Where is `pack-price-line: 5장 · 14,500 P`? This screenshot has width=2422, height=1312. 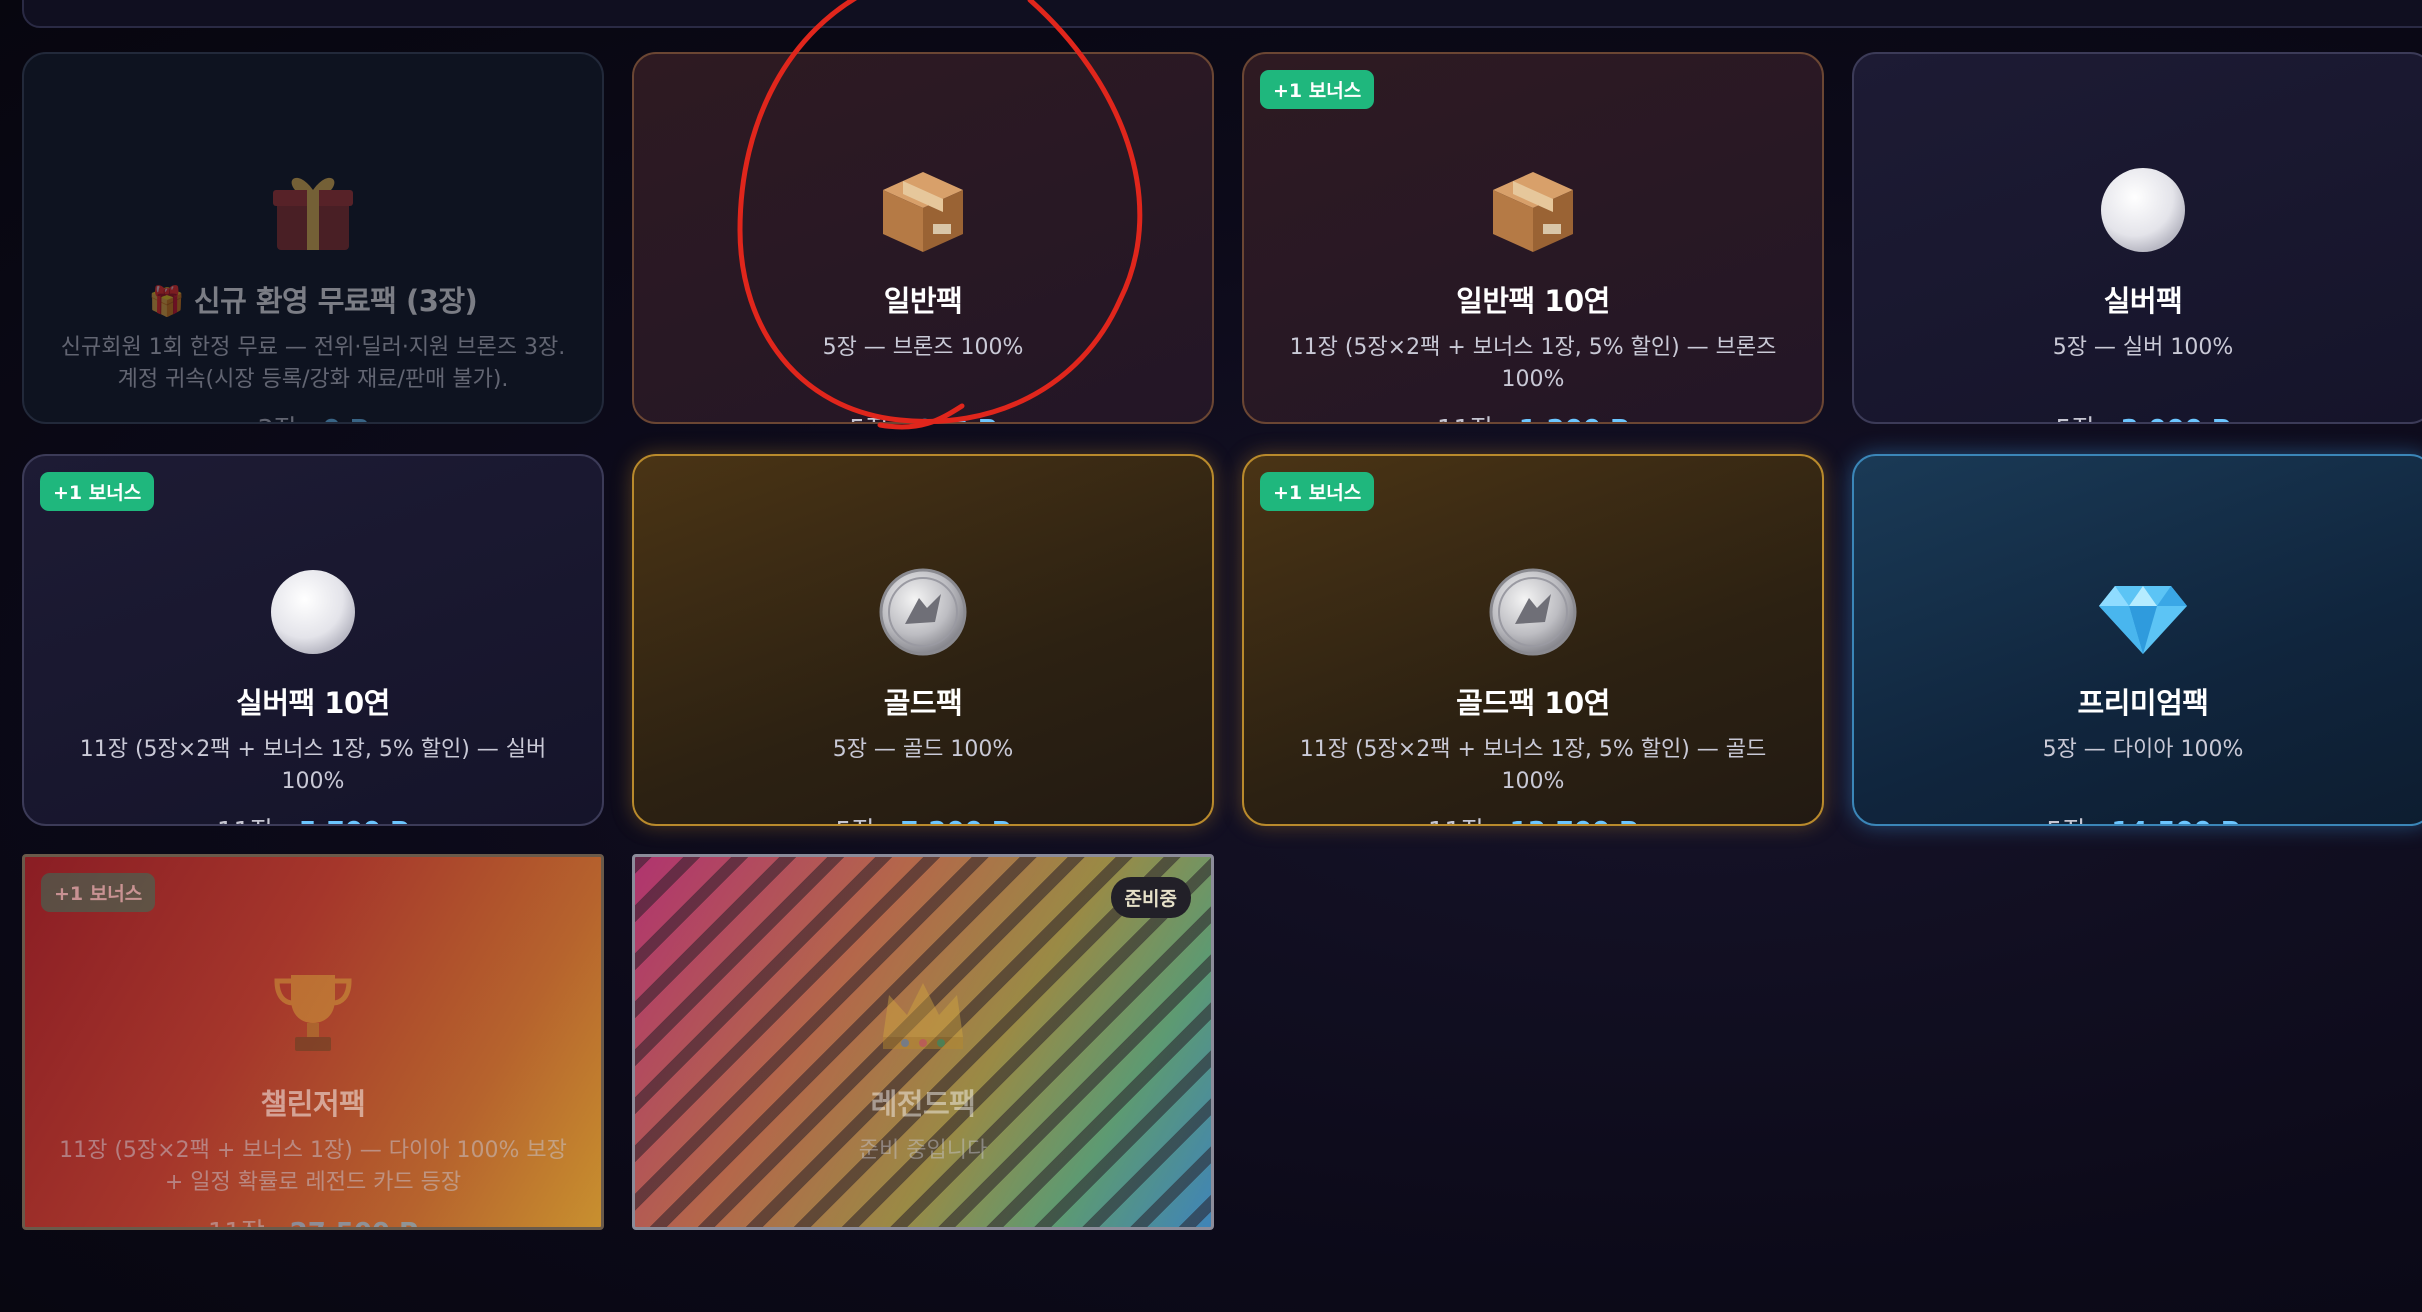
pack-price-line: 5장 · 14,500 P is located at coordinates (2138, 817).